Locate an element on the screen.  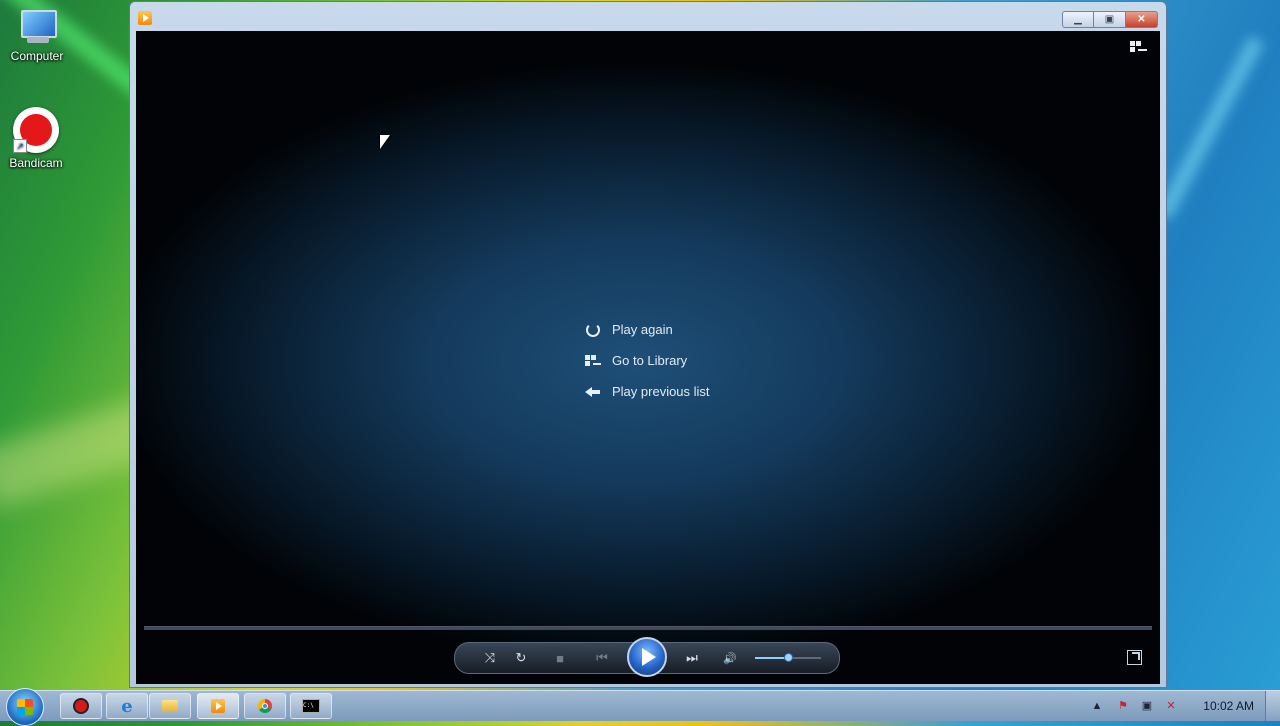
taskbar-button-chrome is located at coordinates (265, 706).